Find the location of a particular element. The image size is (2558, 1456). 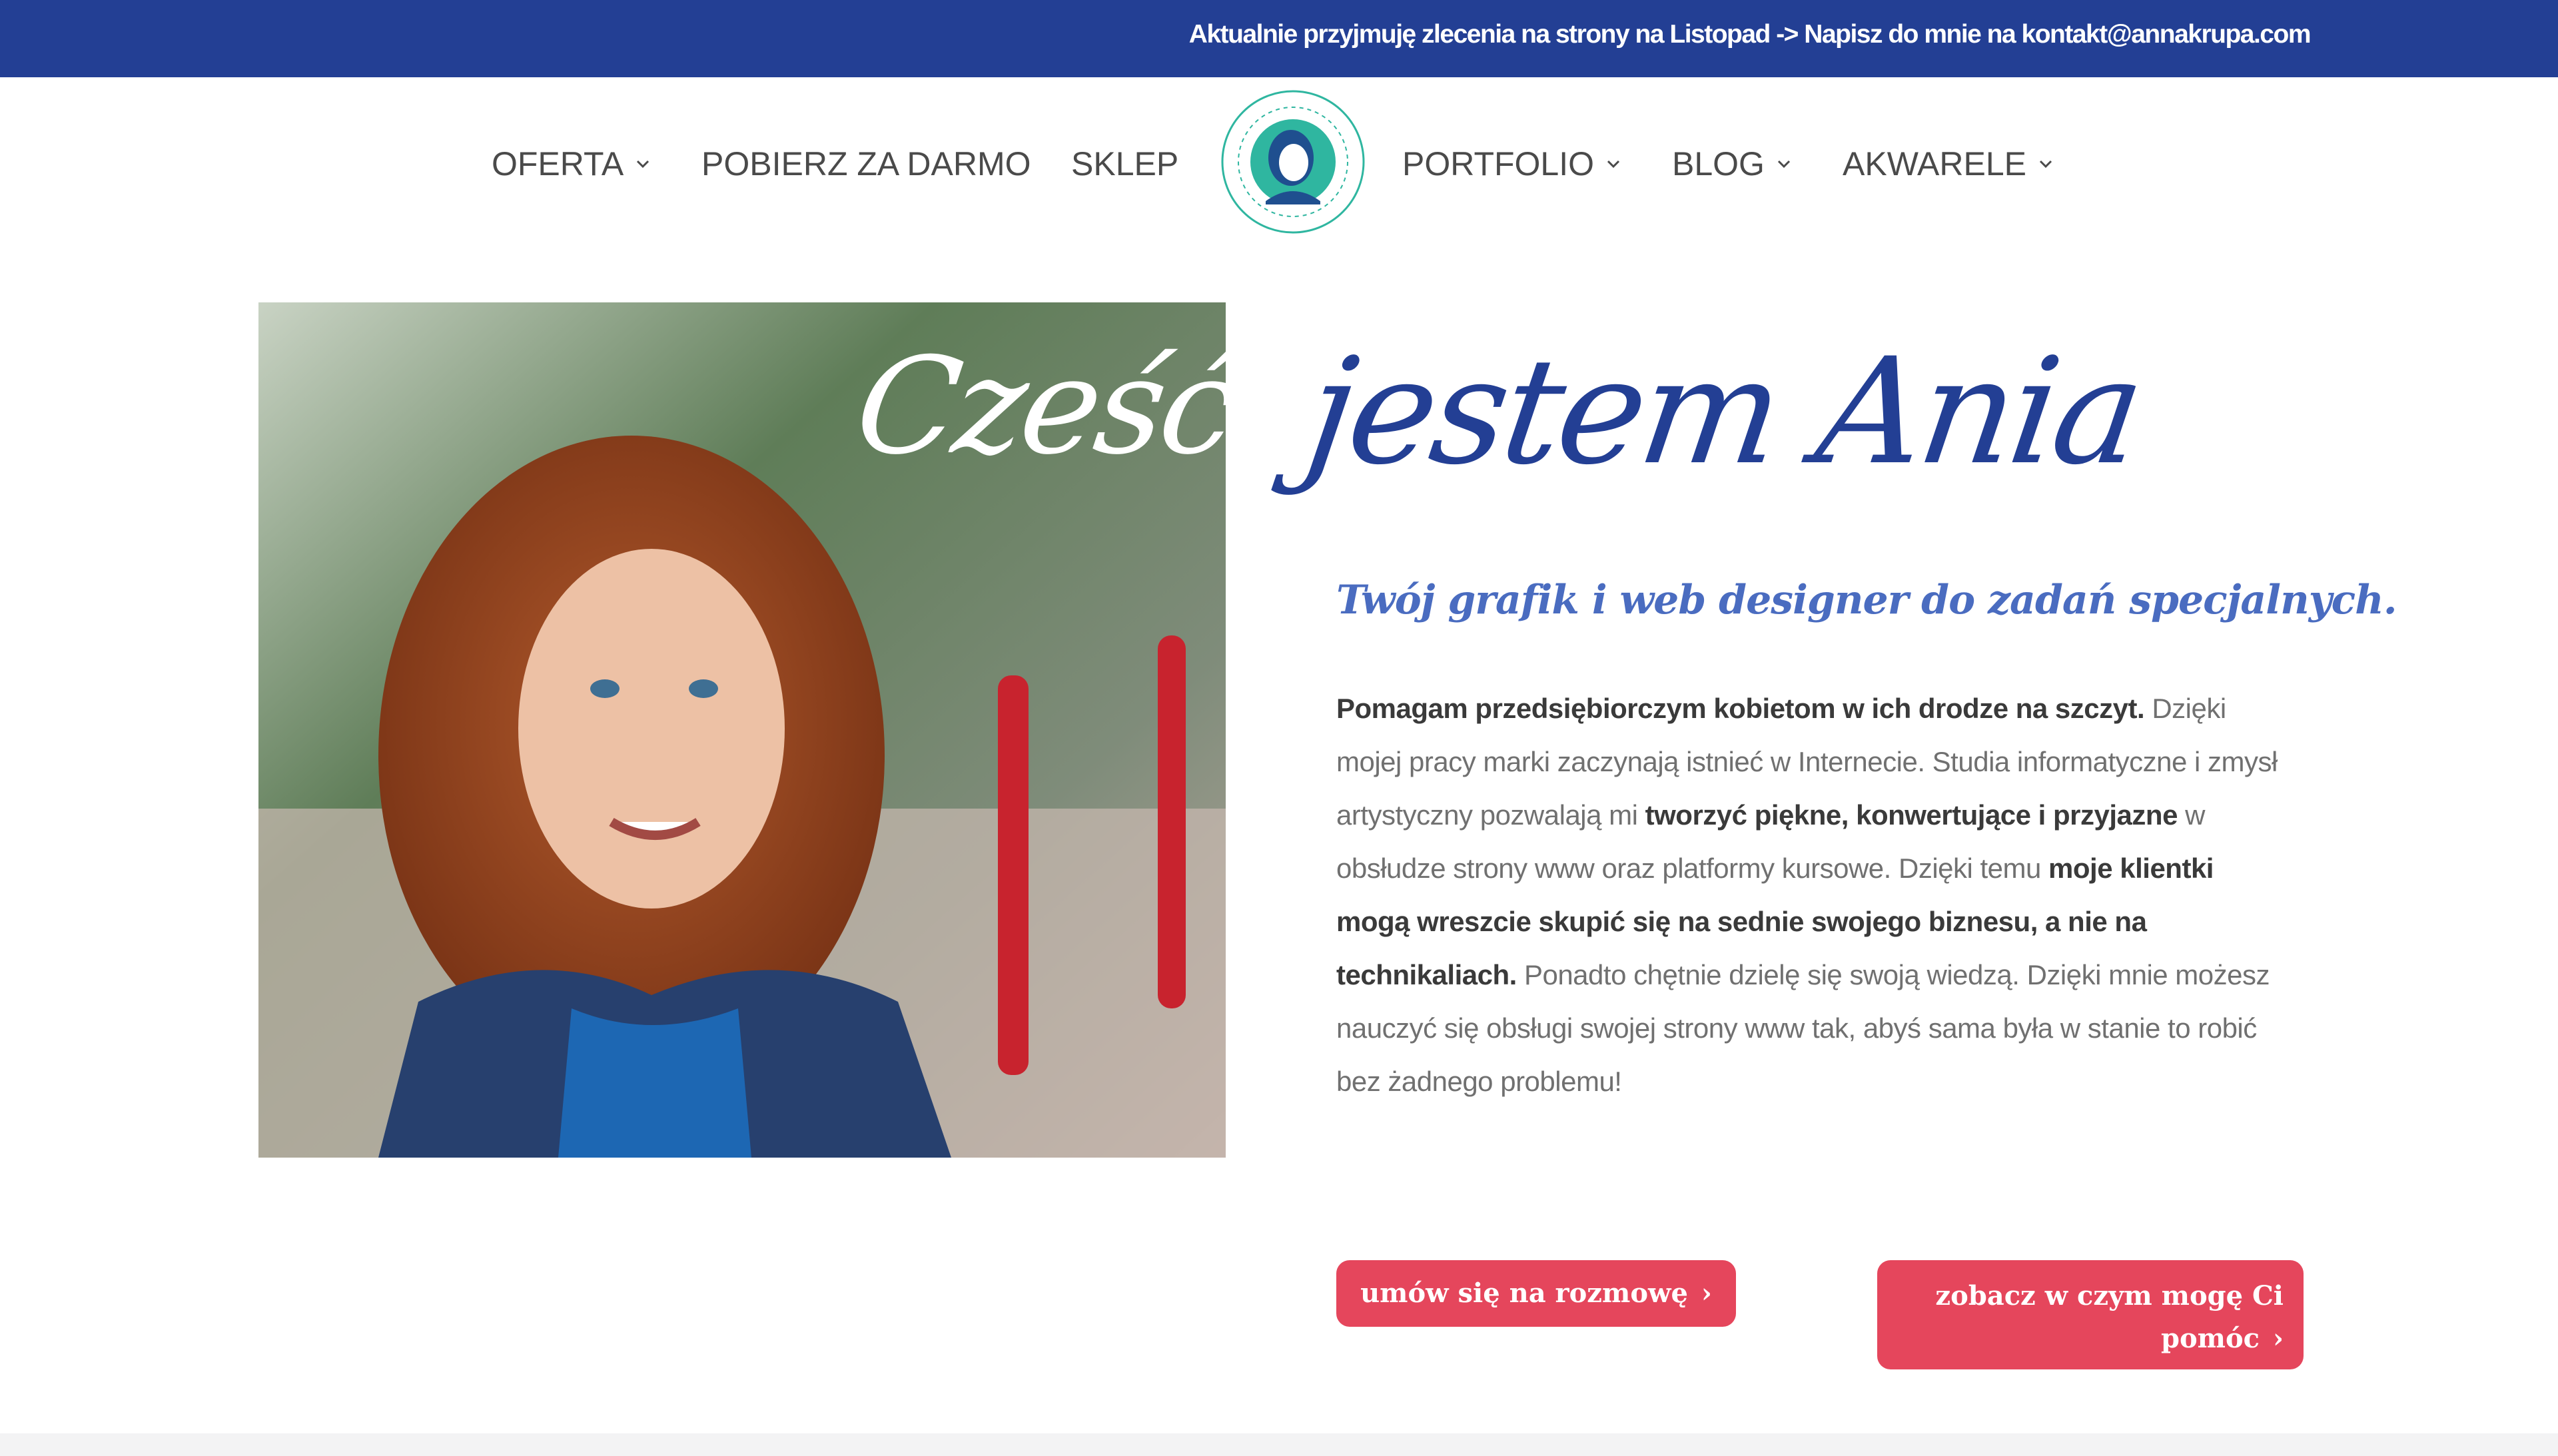

nav-label: PORTFOLIO is located at coordinates (1498, 163).